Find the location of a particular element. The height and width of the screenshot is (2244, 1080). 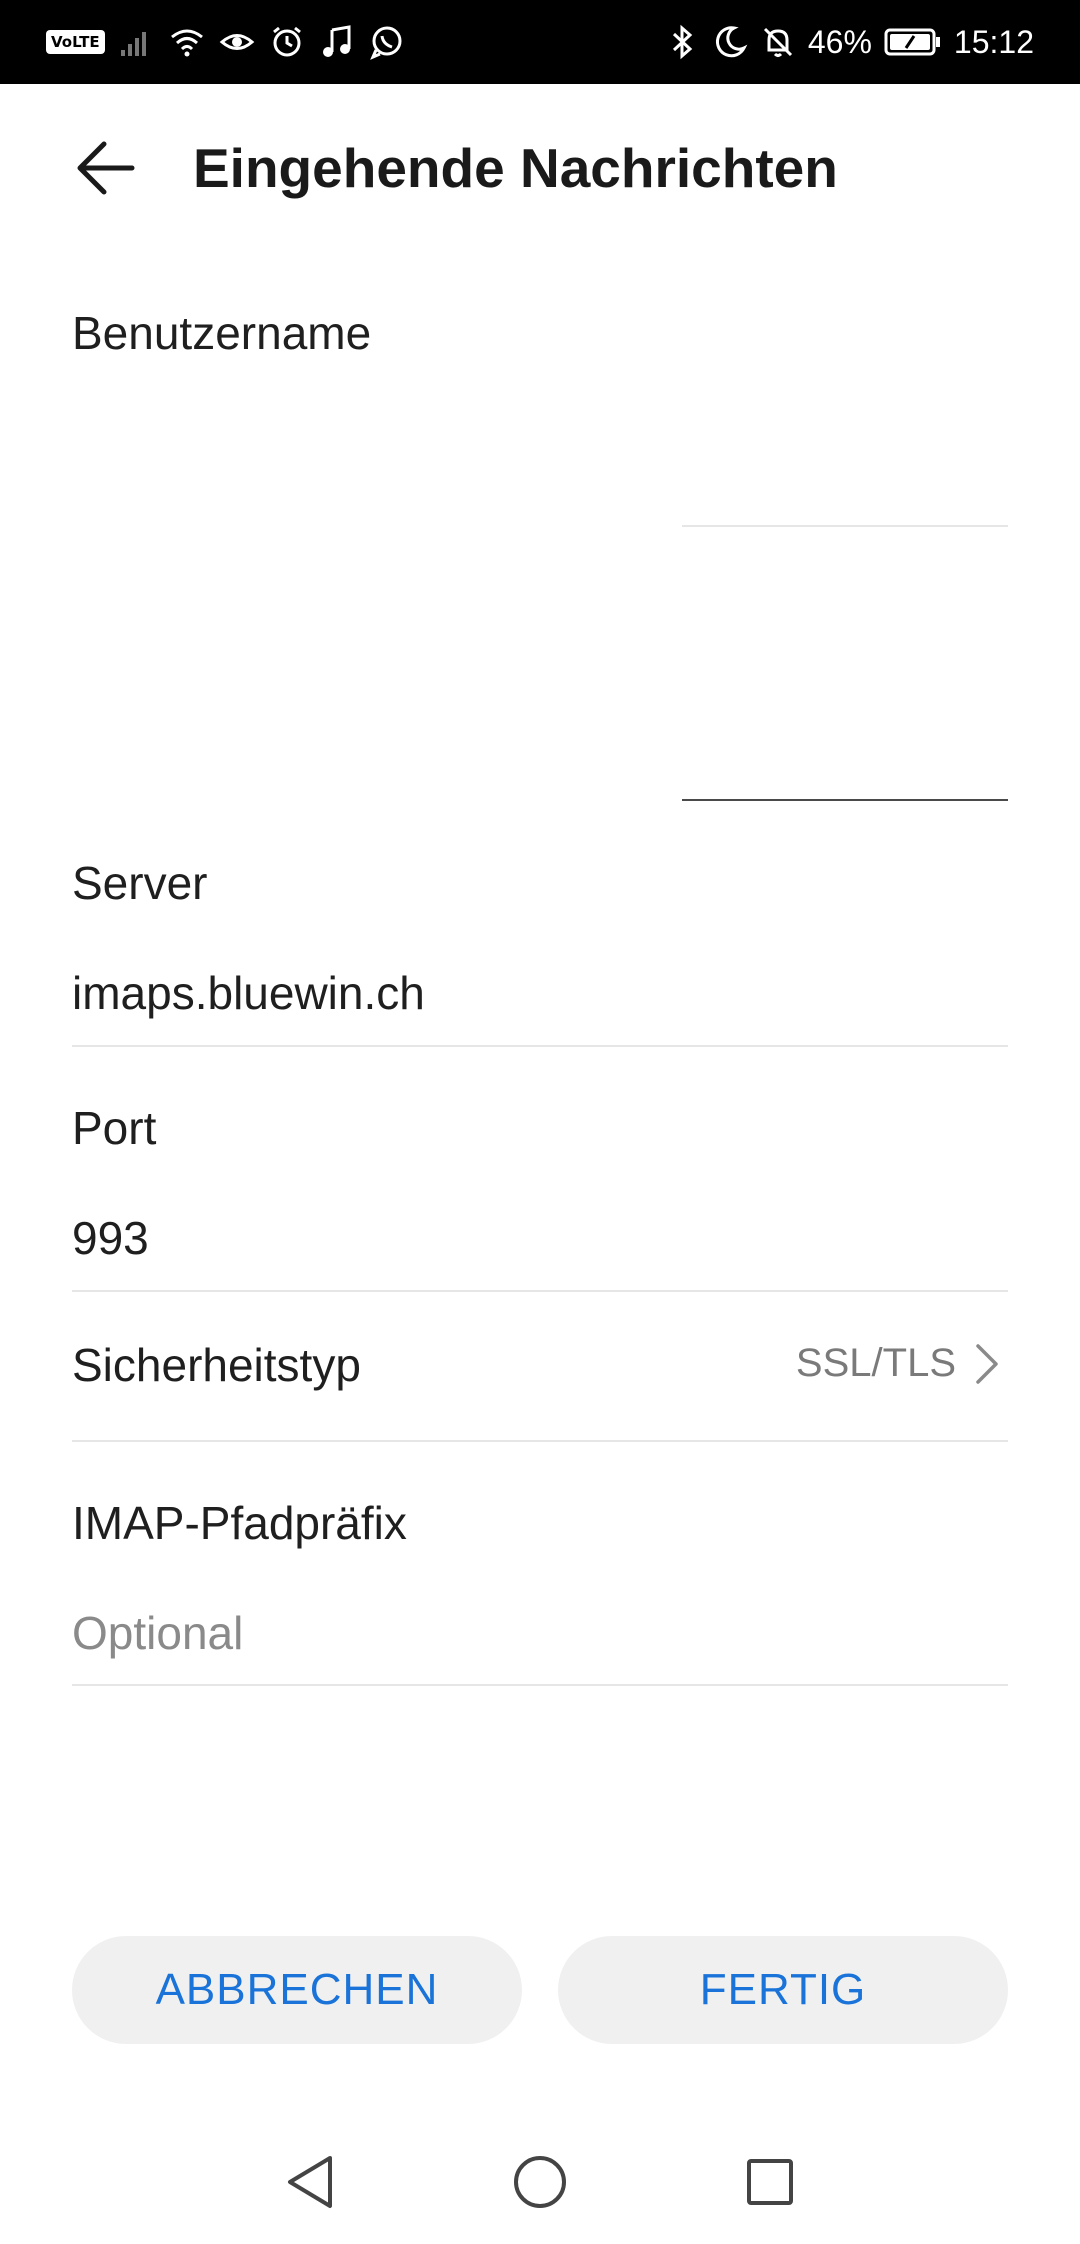

imap-prefix-divider is located at coordinates (540, 1685).